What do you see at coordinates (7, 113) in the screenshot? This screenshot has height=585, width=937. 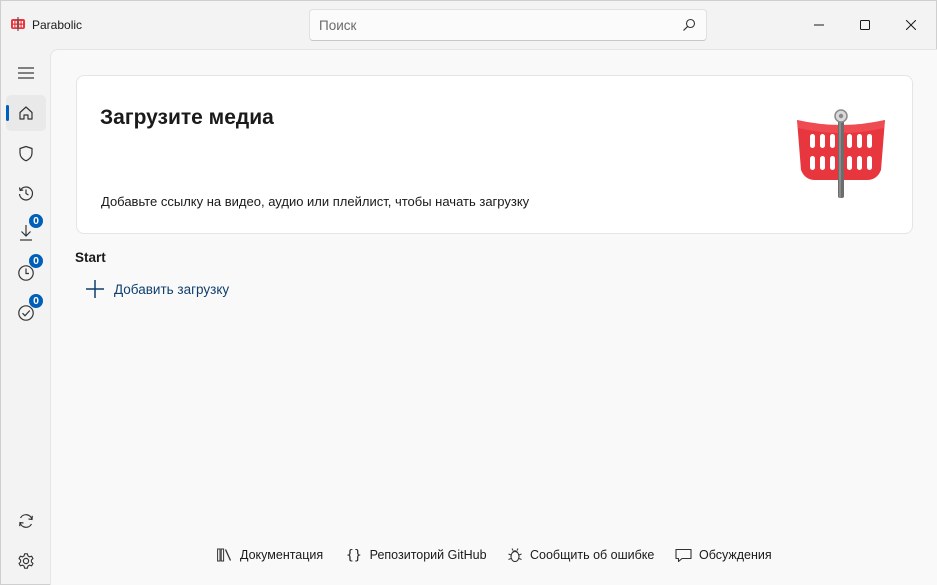 I see `active-indicator` at bounding box center [7, 113].